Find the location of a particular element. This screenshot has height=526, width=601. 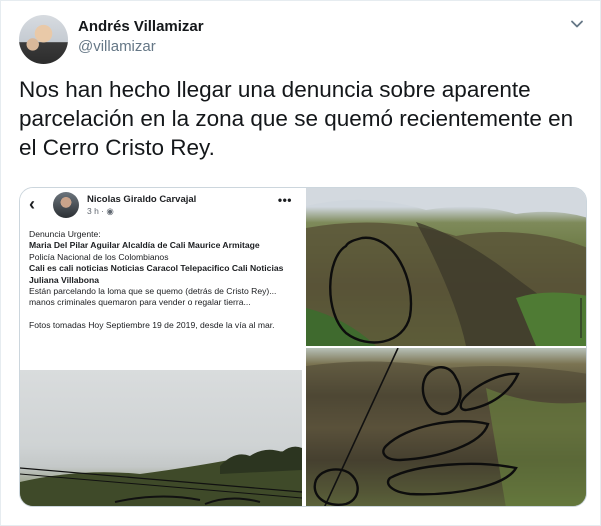

more-options-icon: ••• is located at coordinates (284, 200).